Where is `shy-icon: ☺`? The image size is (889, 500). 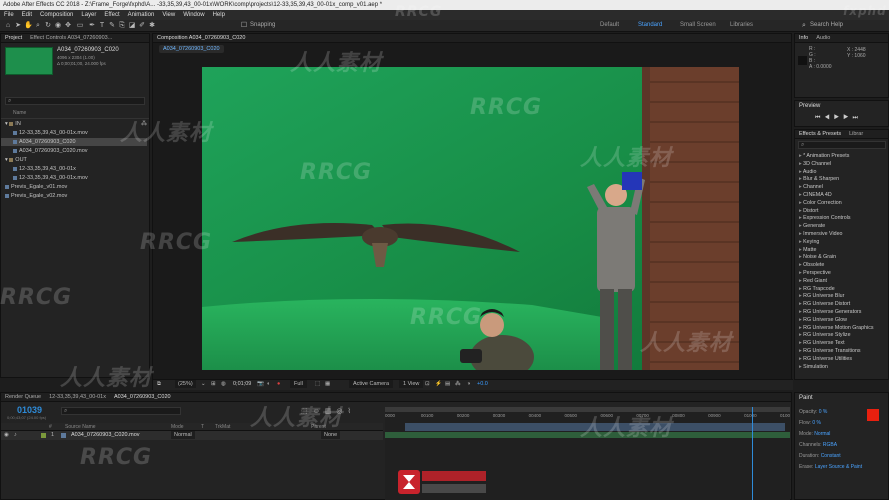 shy-icon: ☺ is located at coordinates (319, 411).